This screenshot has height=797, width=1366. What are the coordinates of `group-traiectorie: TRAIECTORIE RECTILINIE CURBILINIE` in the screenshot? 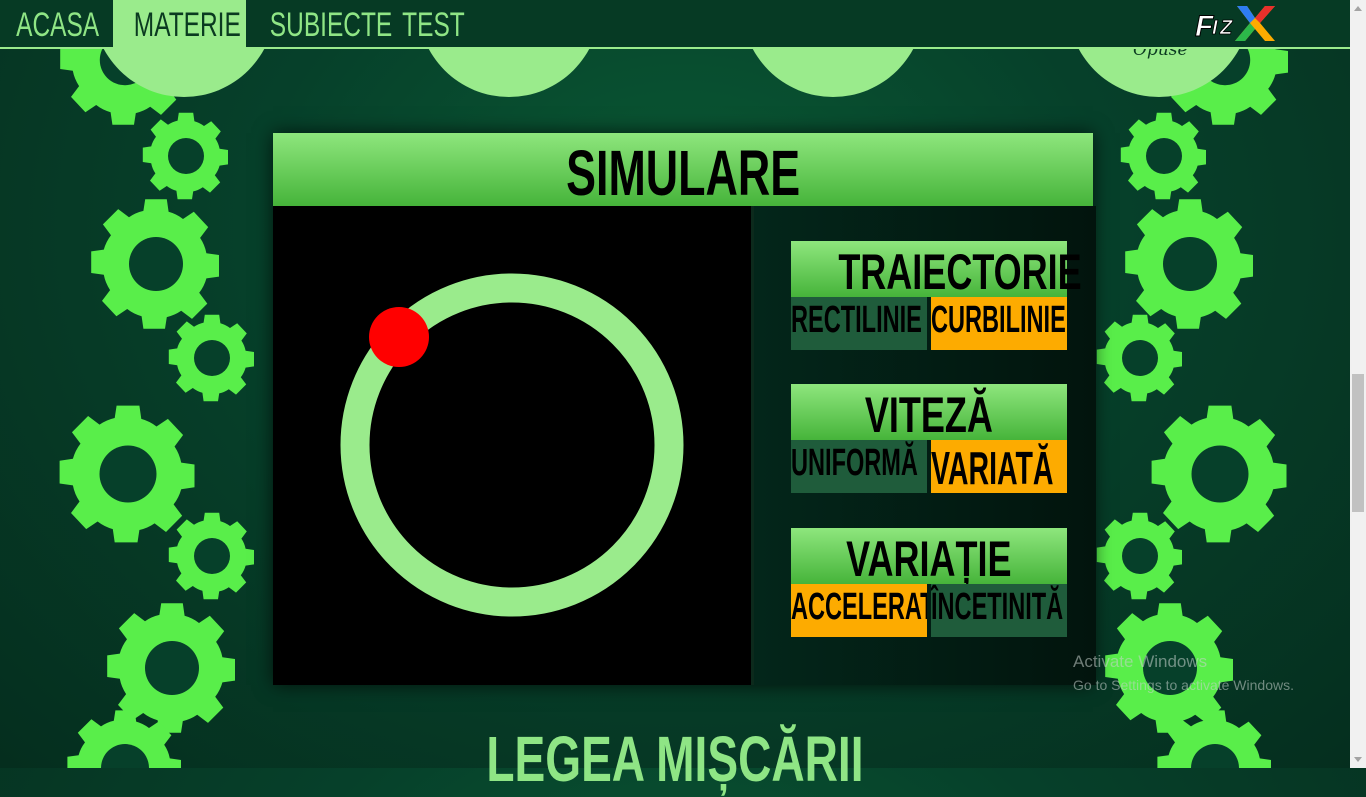 It's located at (936, 295).